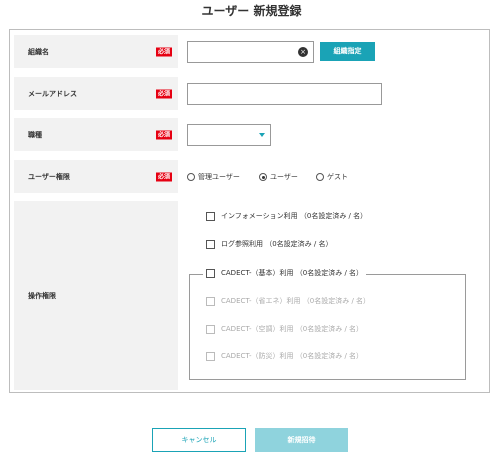 This screenshot has width=503, height=456. I want to click on page-title: ユーザー 新規登録, so click(251, 11).